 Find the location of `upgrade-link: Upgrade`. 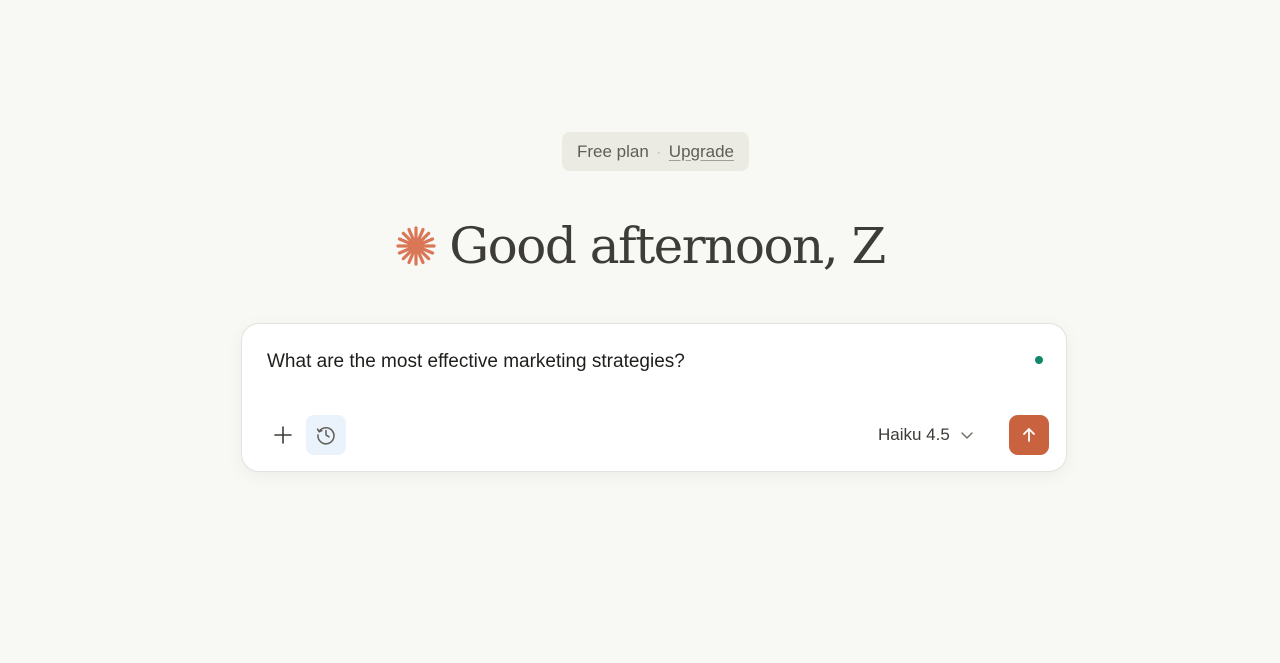

upgrade-link: Upgrade is located at coordinates (701, 152).